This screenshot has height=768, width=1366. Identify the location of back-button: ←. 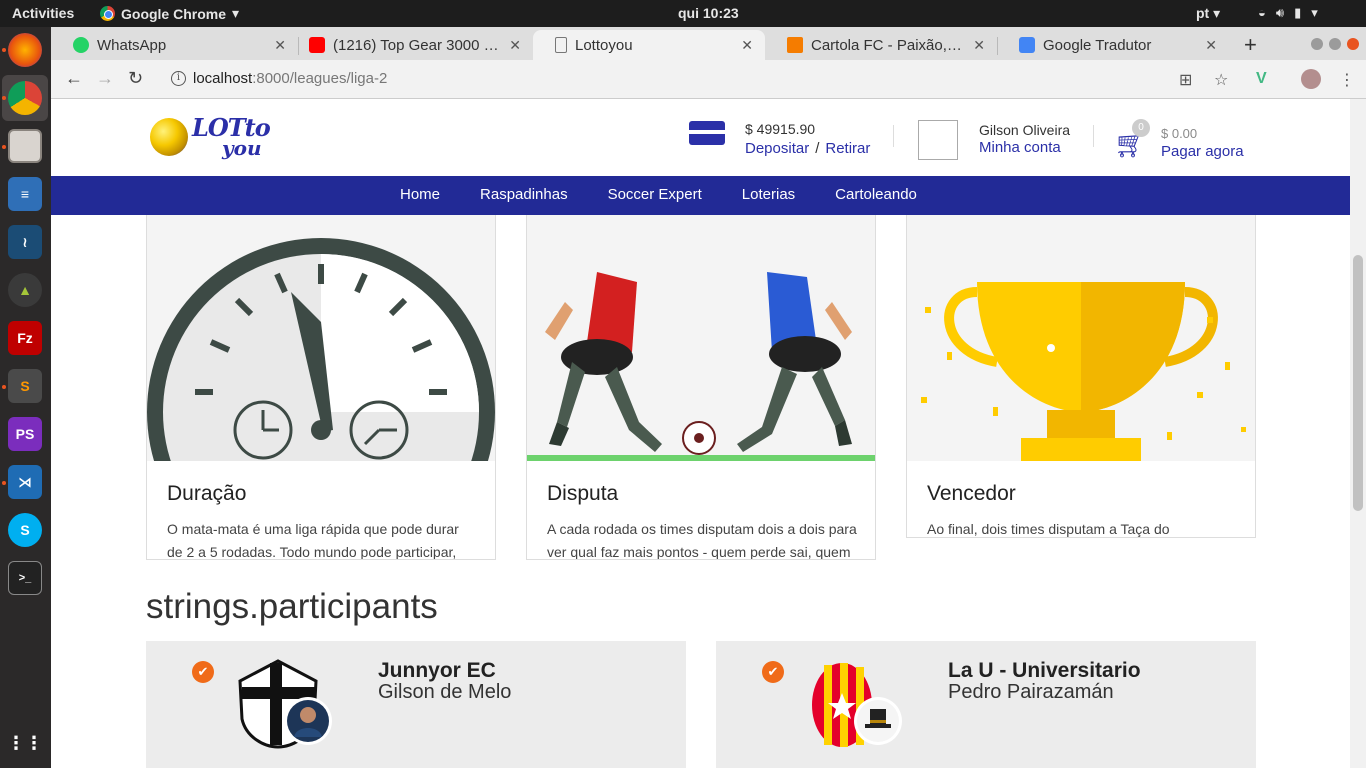
(74, 78).